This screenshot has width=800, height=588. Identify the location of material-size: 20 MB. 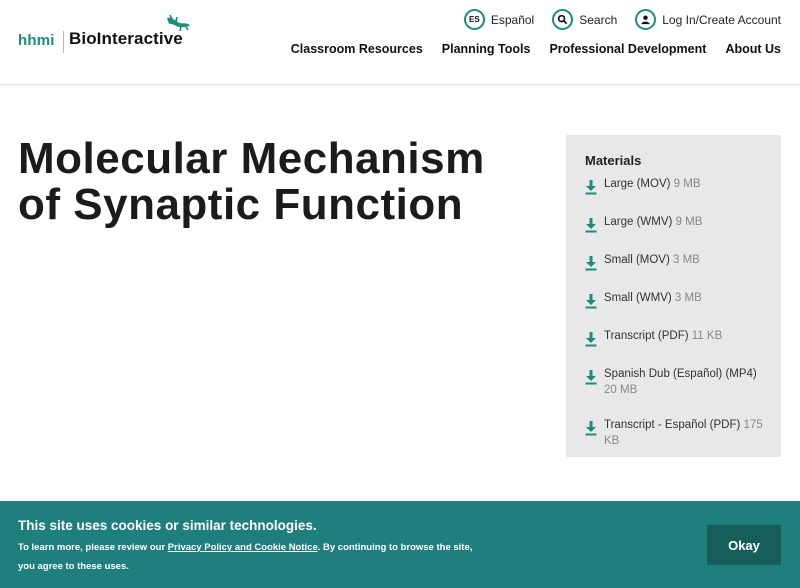
(621, 390).